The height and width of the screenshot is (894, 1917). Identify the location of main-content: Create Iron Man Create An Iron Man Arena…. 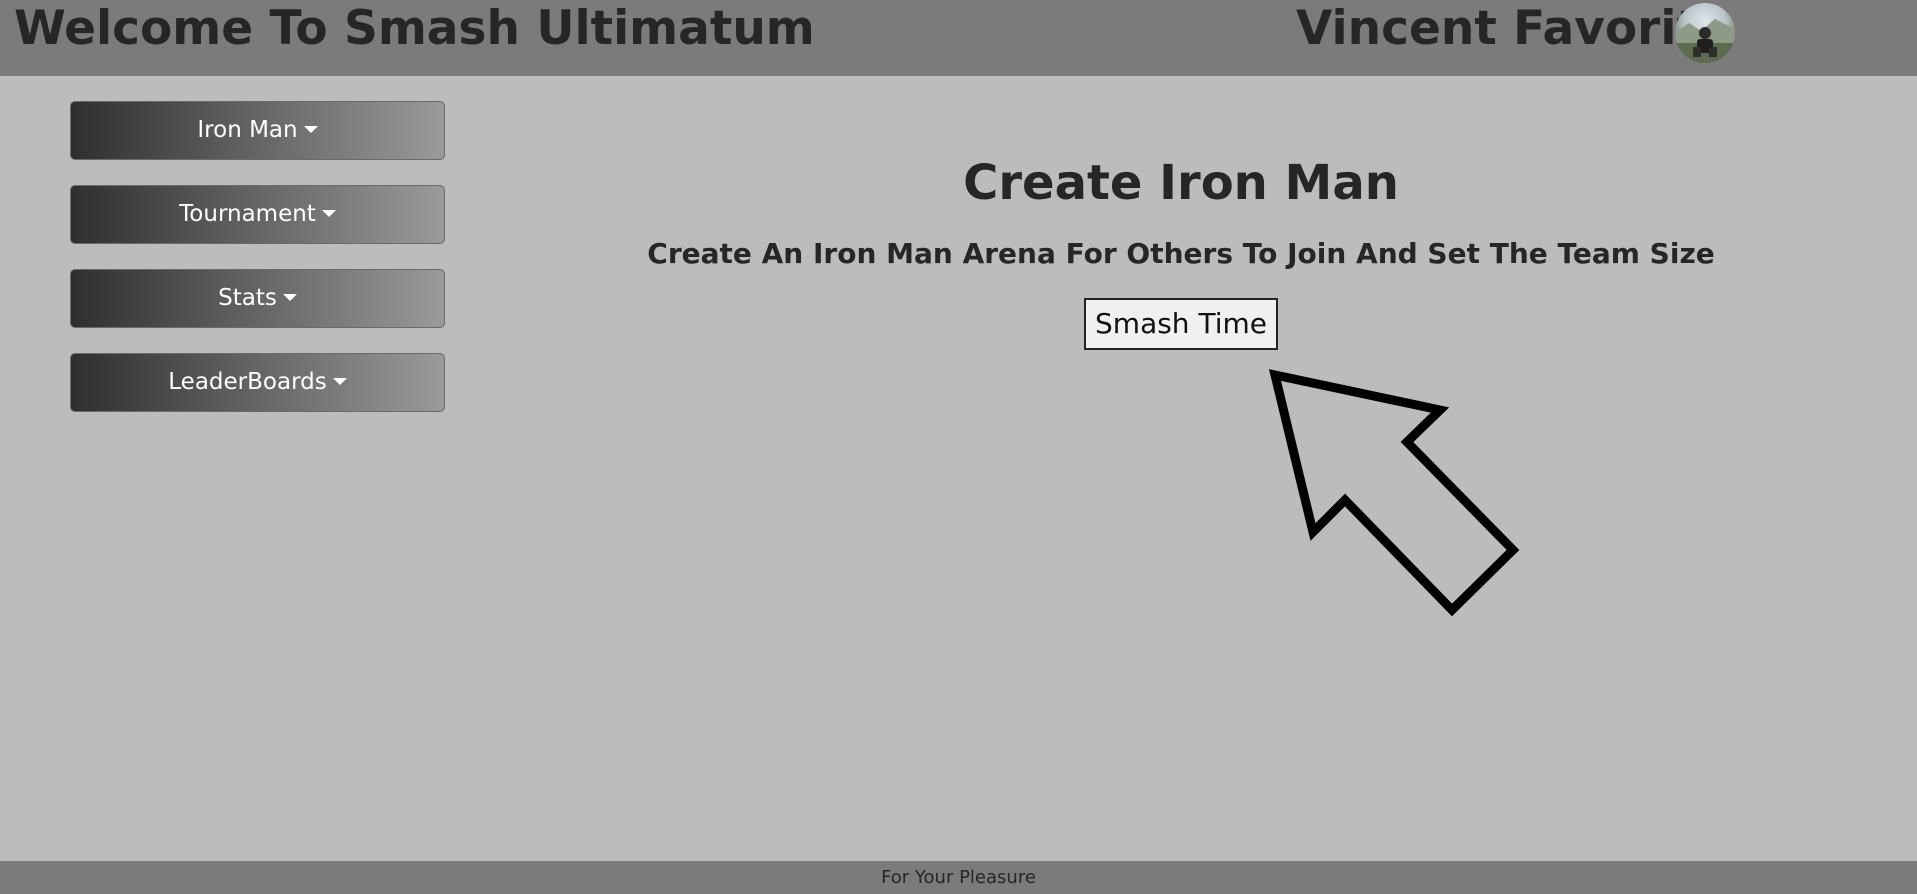
(1181, 250).